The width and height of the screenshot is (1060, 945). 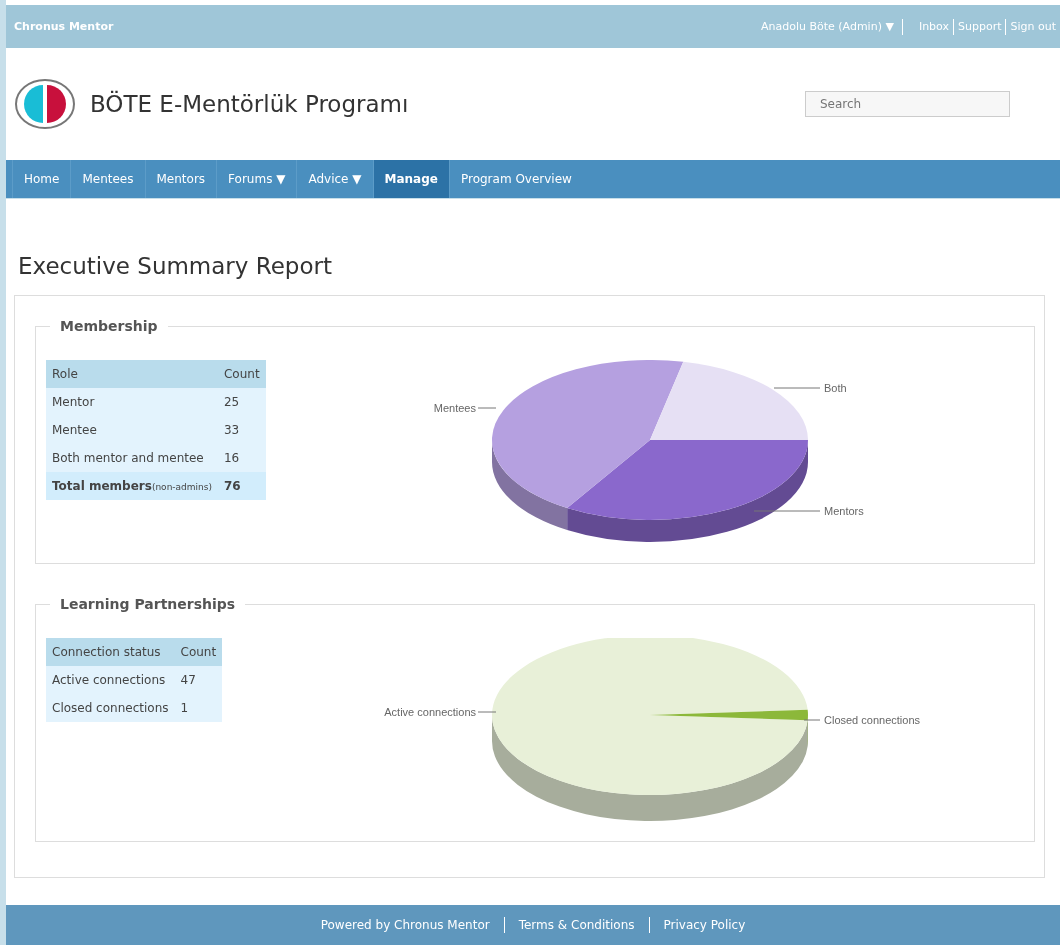 What do you see at coordinates (933, 26) in the screenshot?
I see `top-link: Inbox` at bounding box center [933, 26].